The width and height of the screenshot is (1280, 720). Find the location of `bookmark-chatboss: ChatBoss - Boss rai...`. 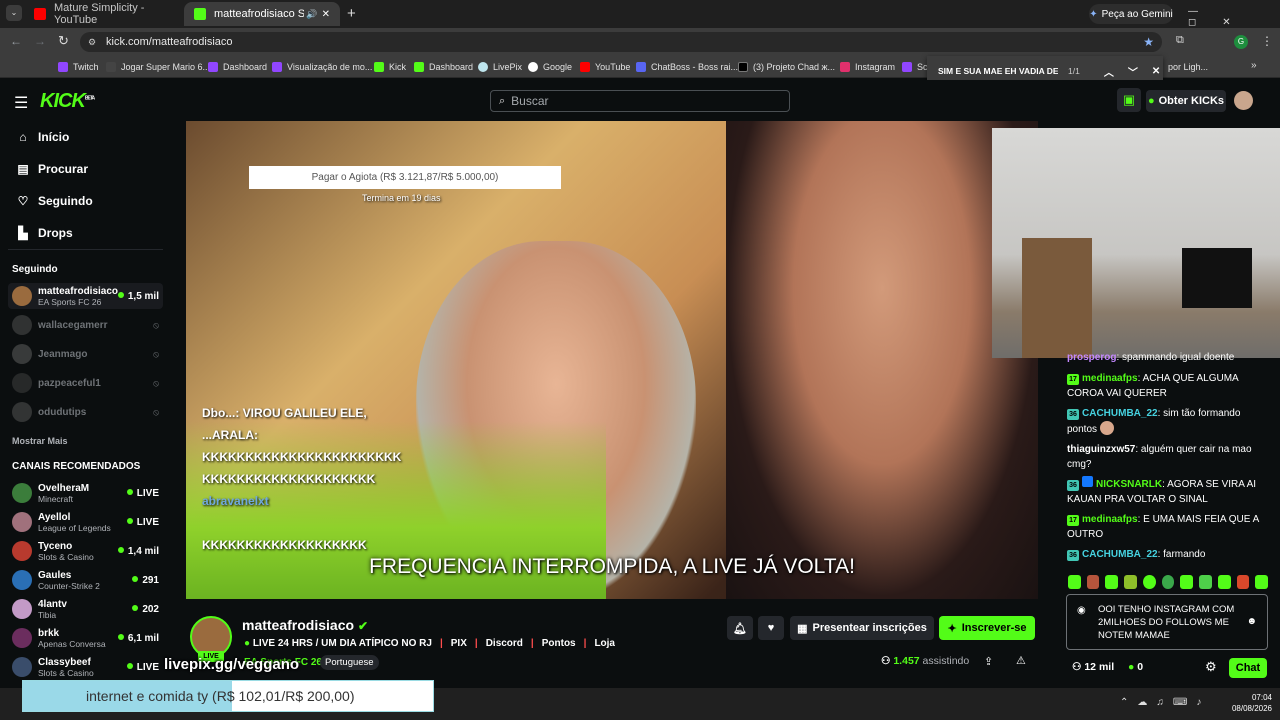

bookmark-chatboss: ChatBoss - Boss rai... is located at coordinates (687, 67).